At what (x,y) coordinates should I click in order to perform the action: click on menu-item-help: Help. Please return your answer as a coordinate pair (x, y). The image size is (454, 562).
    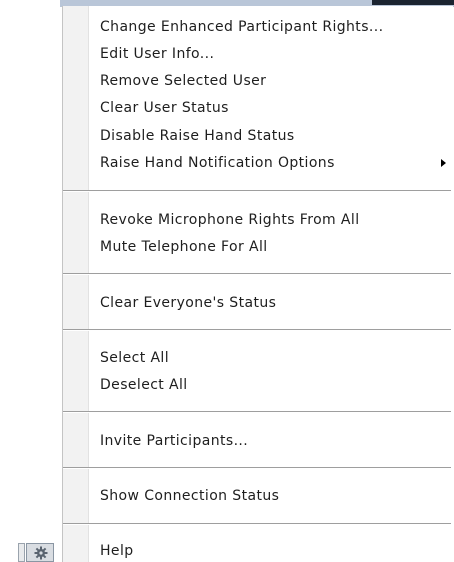
    Looking at the image, I should click on (117, 551).